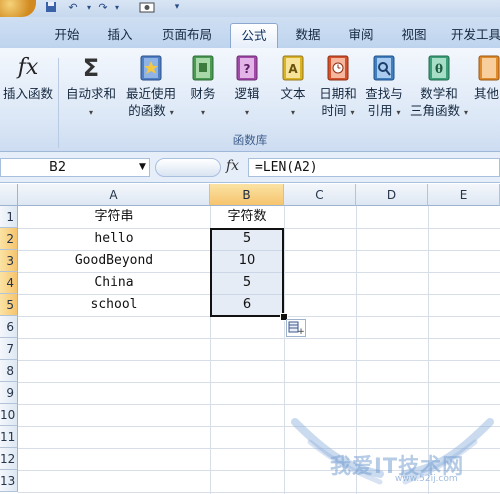 This screenshot has width=500, height=494. Describe the element at coordinates (247, 239) in the screenshot. I see `cell-b2: 5` at that location.